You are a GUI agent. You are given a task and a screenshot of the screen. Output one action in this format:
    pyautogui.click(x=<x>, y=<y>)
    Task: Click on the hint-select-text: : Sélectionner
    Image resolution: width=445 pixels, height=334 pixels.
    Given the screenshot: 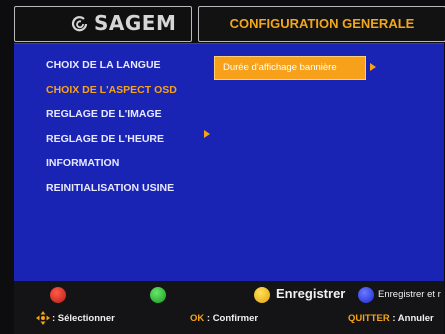 What is the action you would take?
    pyautogui.click(x=83, y=318)
    